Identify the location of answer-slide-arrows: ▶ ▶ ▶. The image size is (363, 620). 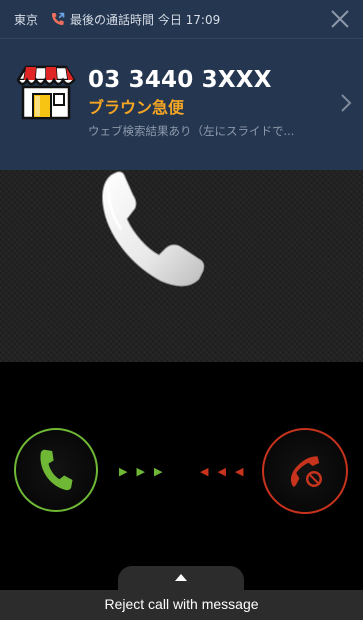
(141, 471).